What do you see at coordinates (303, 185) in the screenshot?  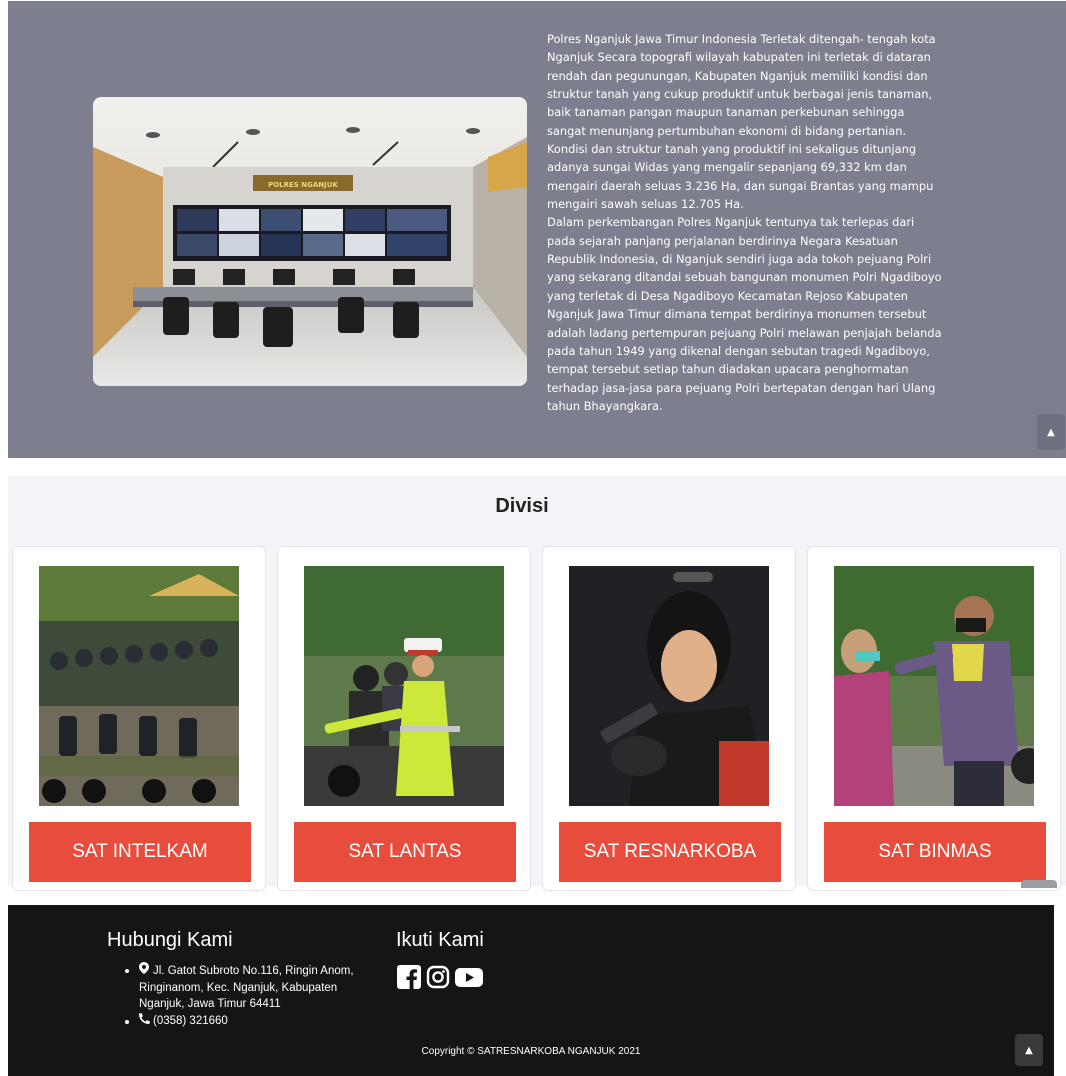 I see `photo-sign-text: POLRES NGANJUK` at bounding box center [303, 185].